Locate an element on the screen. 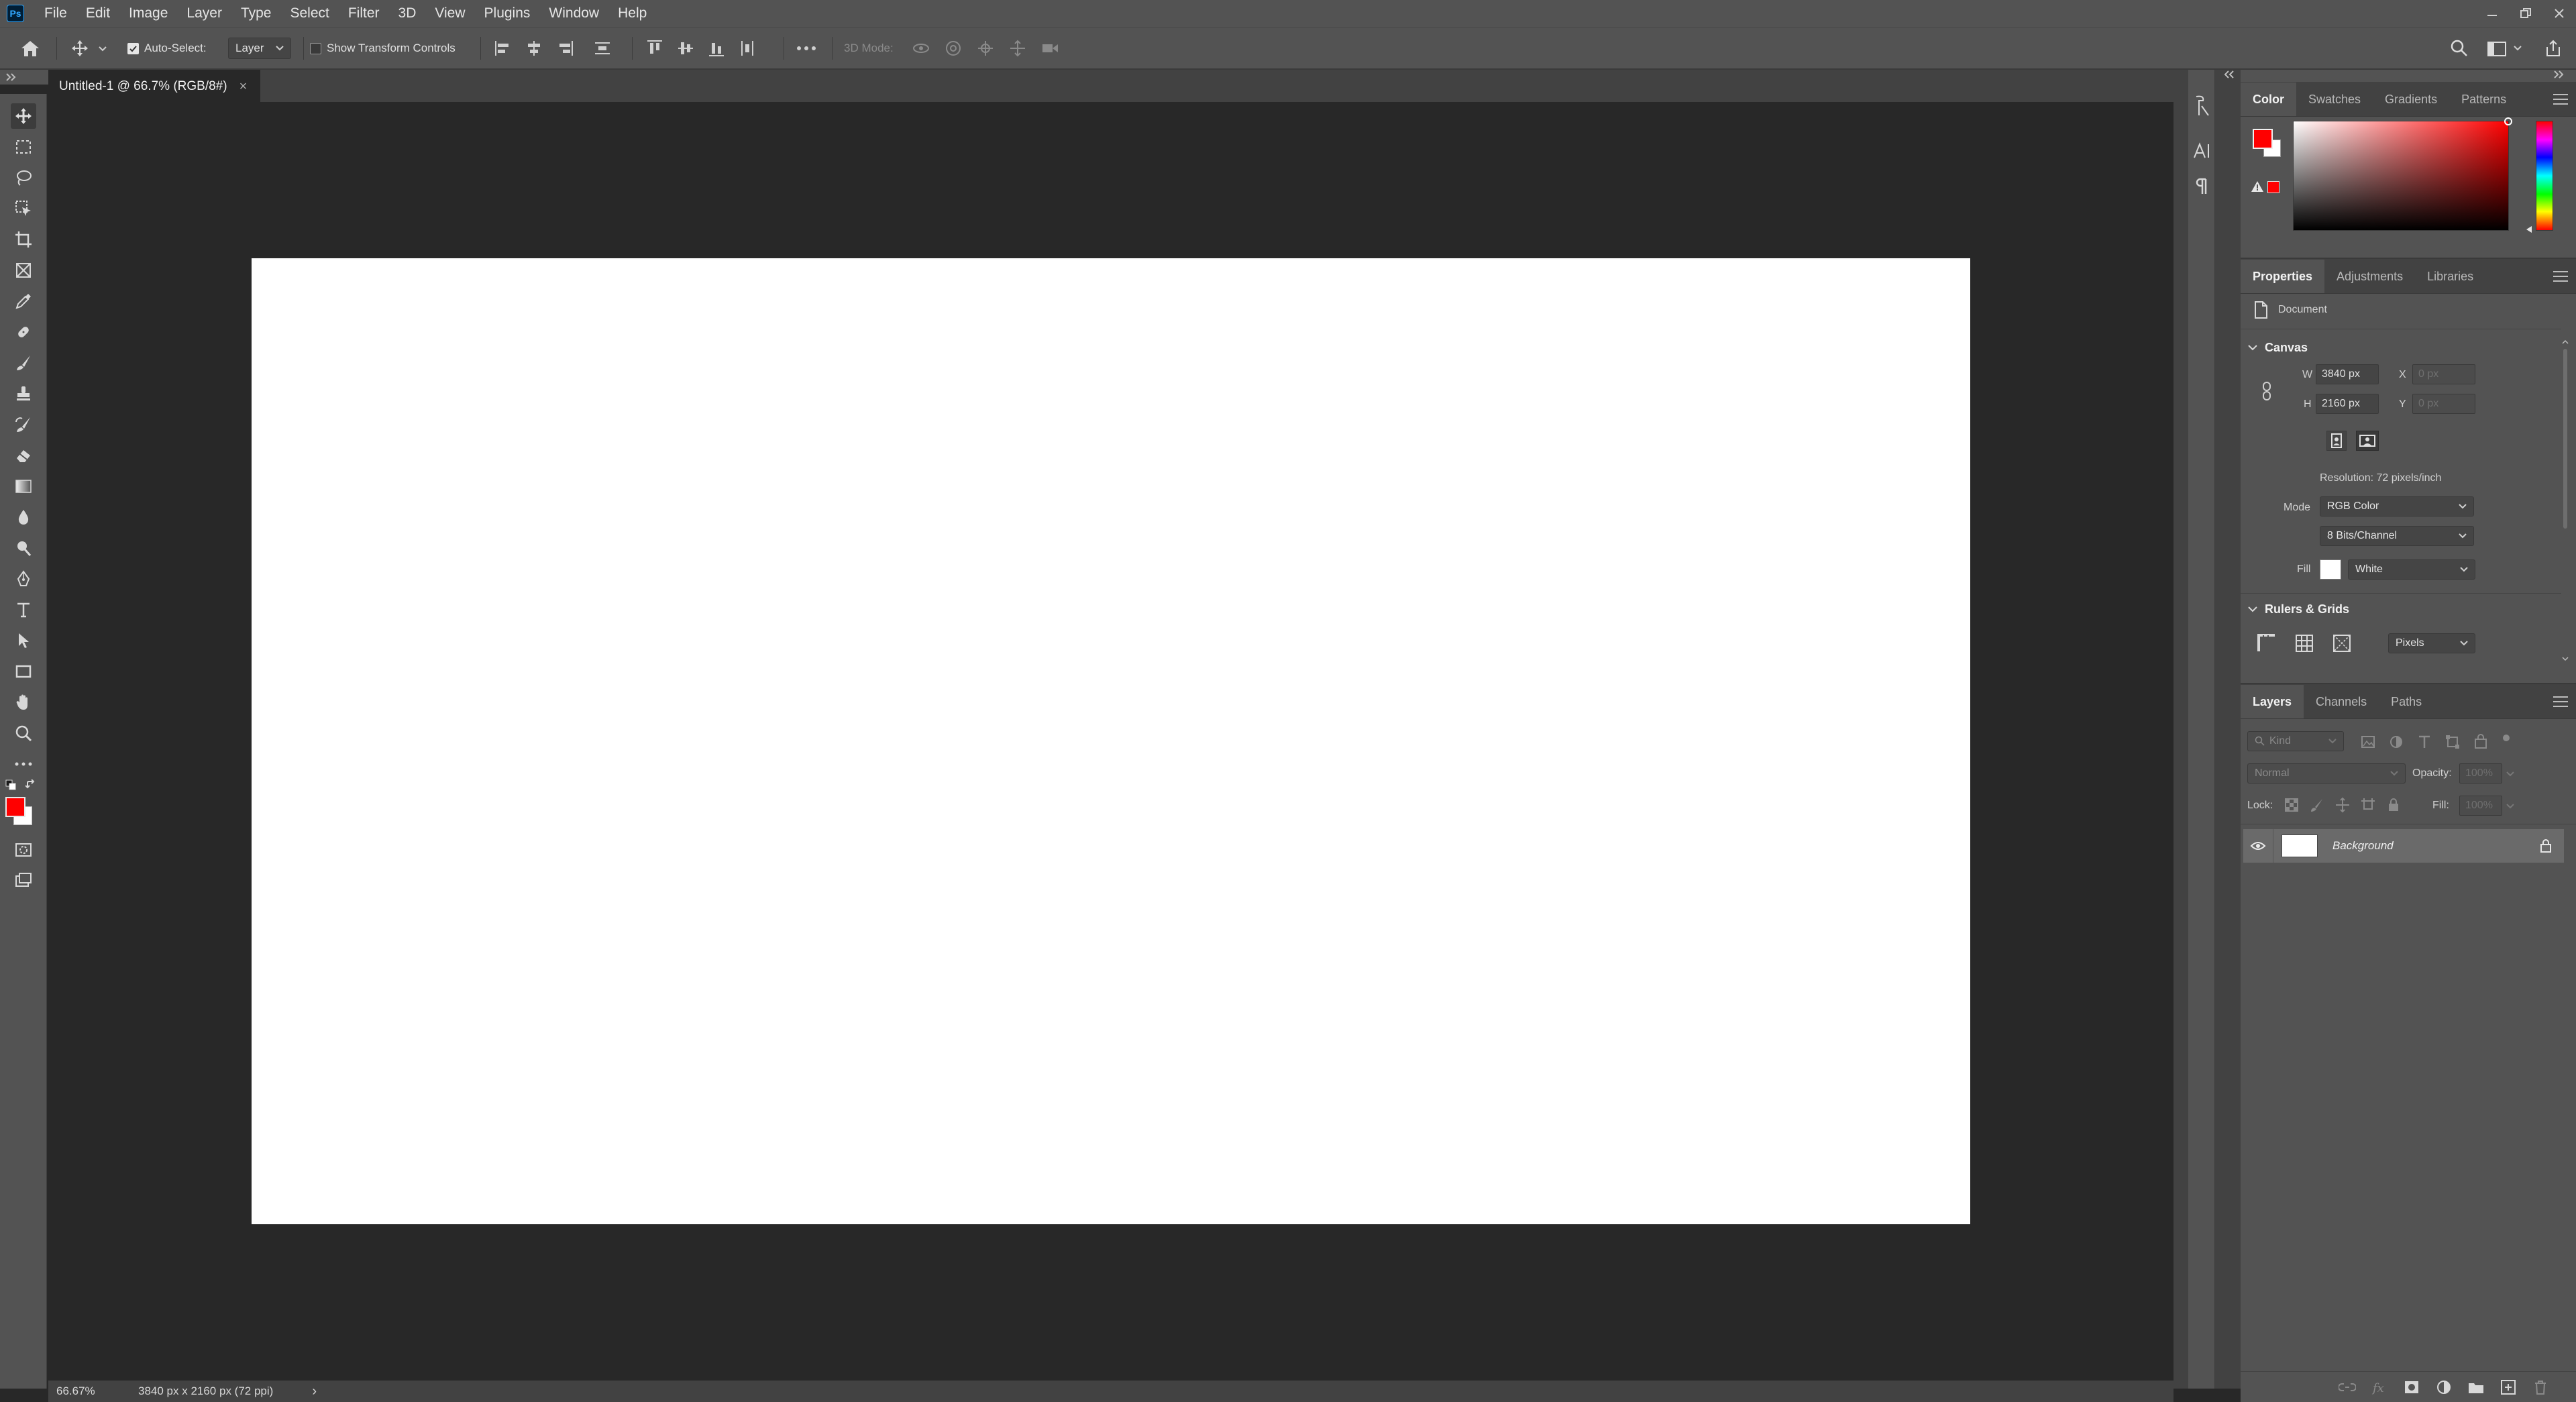  grid-toggle-icon is located at coordinates (2304, 643).